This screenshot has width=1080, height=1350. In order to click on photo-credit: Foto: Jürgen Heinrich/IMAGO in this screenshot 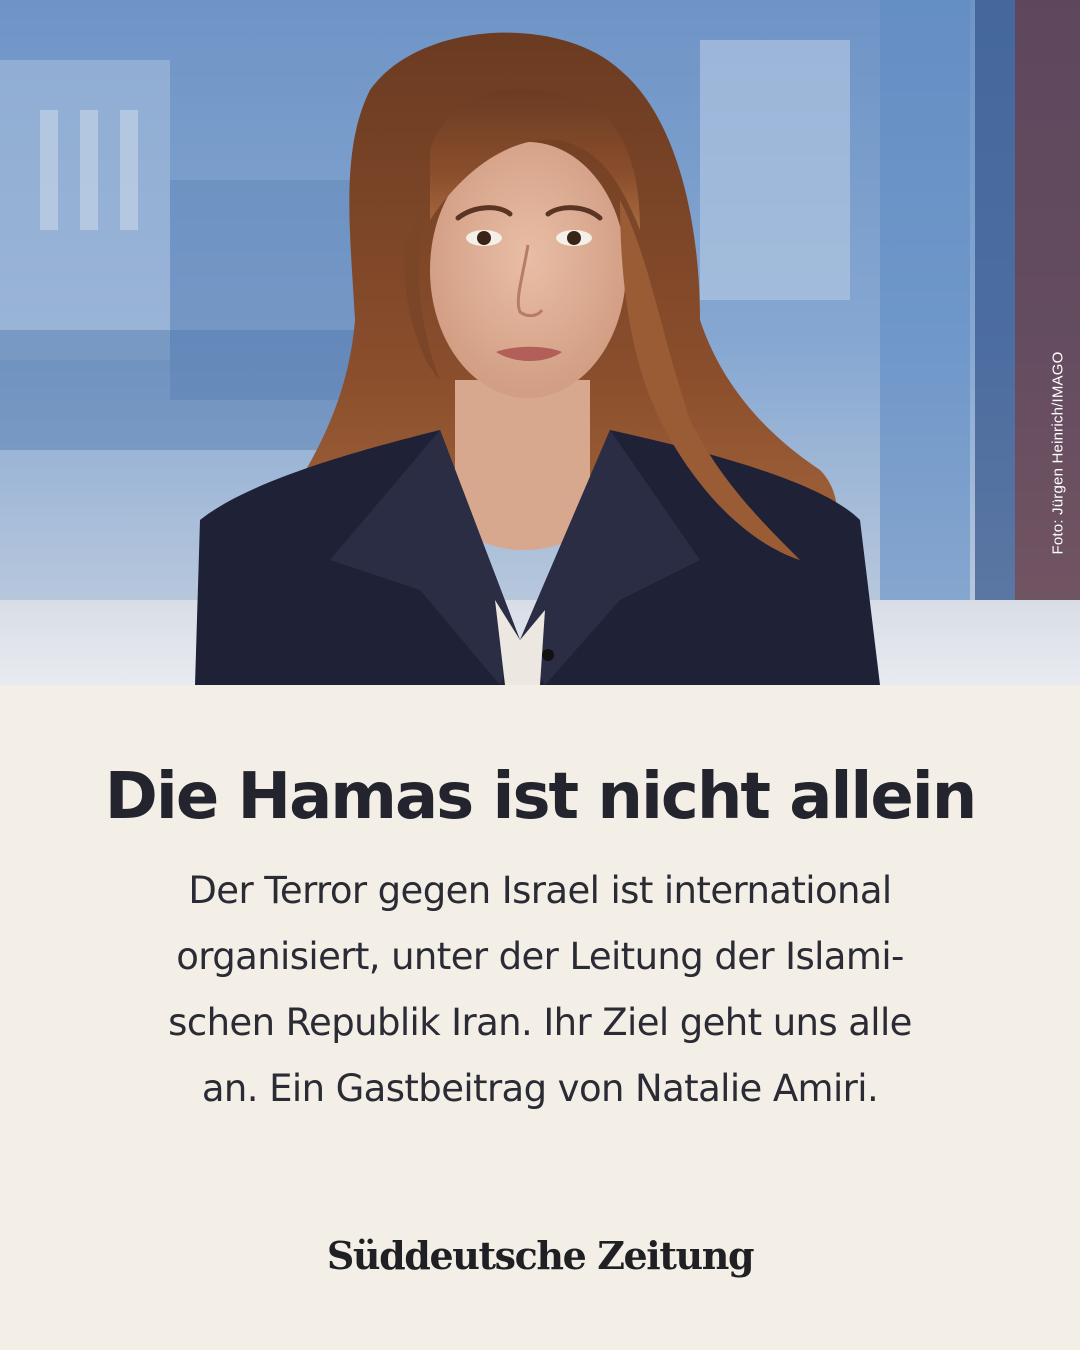, I will do `click(1058, 453)`.